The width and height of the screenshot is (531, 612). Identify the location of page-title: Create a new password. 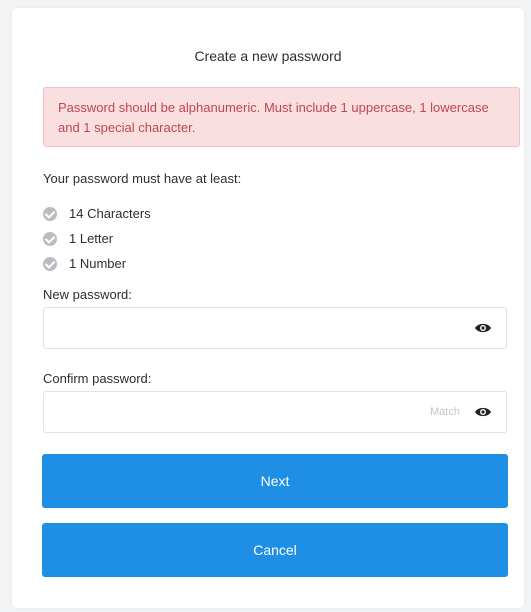
(268, 56).